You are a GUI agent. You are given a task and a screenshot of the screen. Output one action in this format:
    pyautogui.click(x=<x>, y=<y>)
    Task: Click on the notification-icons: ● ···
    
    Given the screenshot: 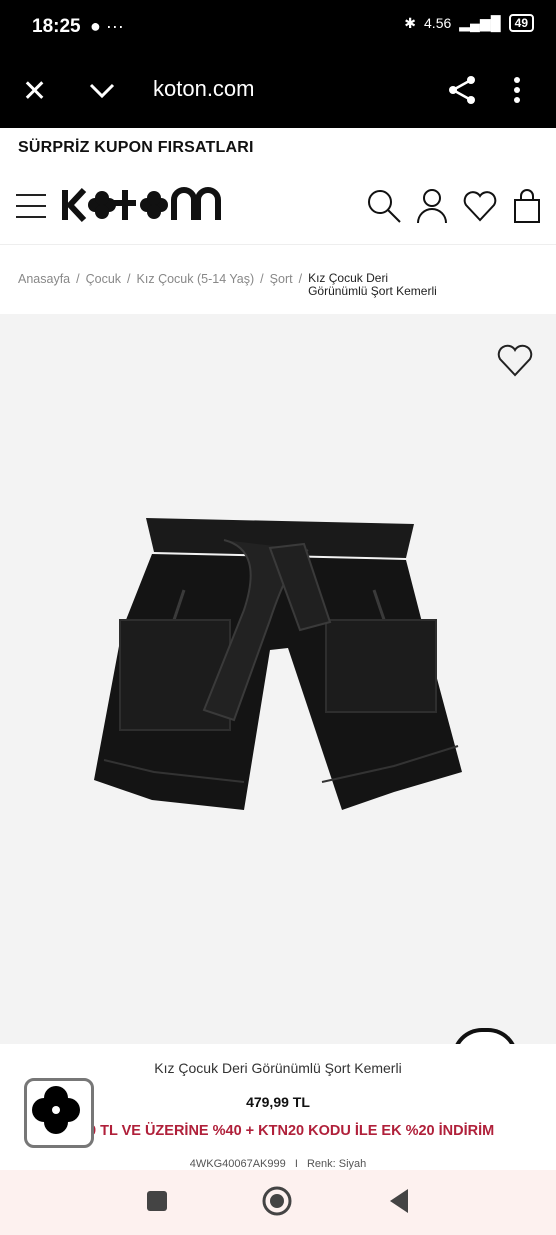 What is the action you would take?
    pyautogui.click(x=107, y=26)
    